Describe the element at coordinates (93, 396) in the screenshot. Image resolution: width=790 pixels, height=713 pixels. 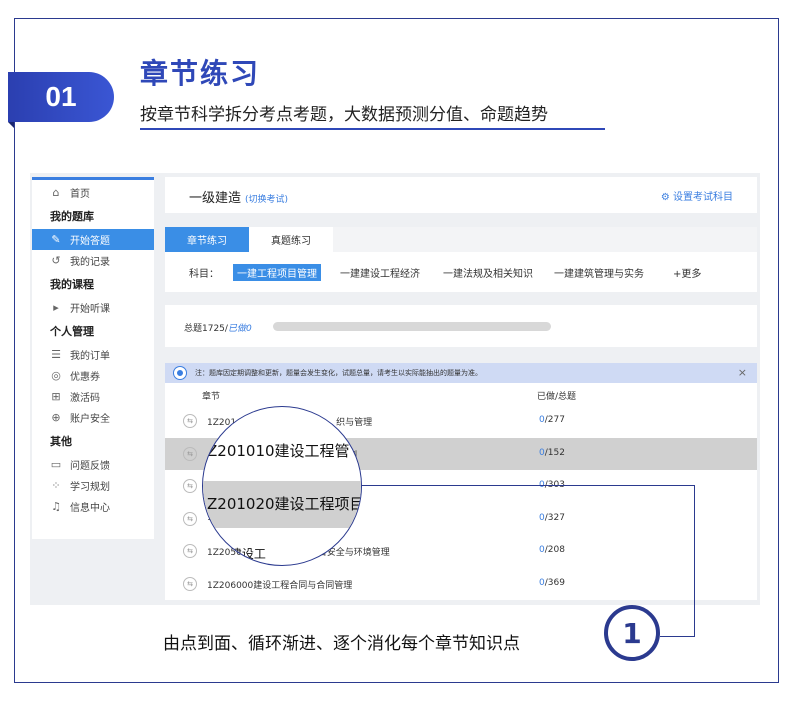
I see `sidebar-item-activation: ⊞ 激活码` at that location.